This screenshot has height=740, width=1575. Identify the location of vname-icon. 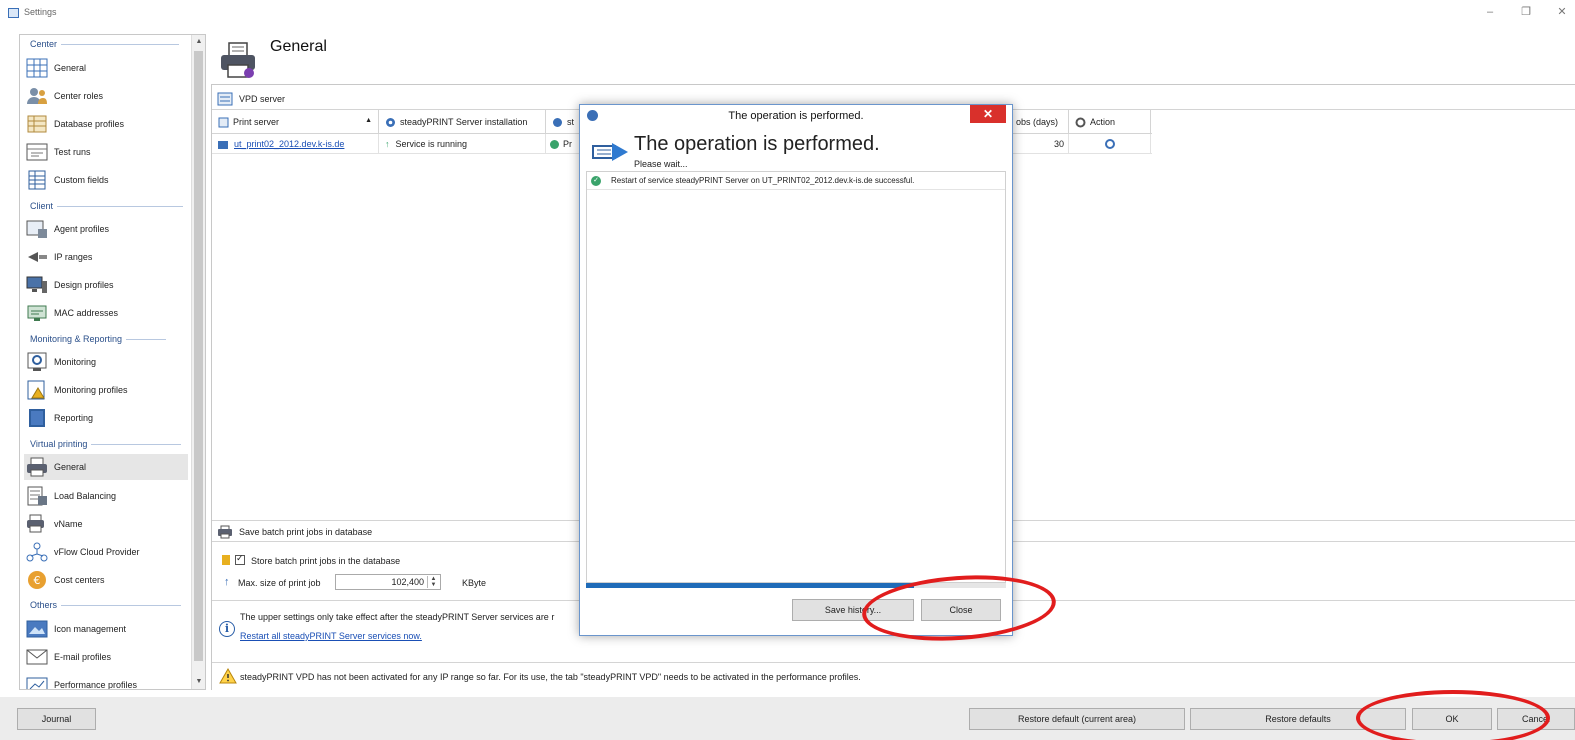
(35, 523).